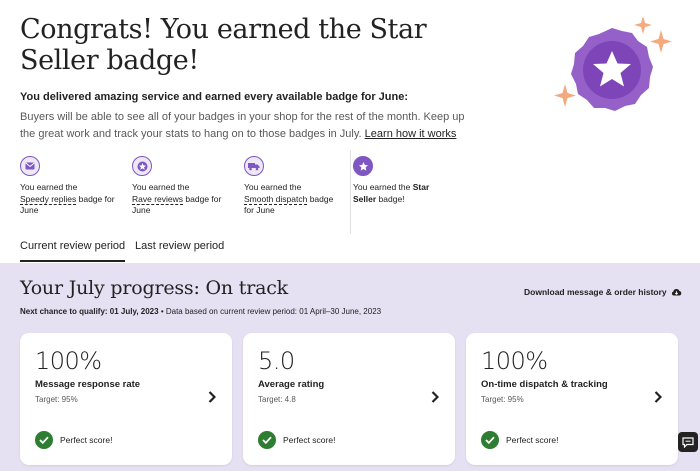 The image size is (700, 471). What do you see at coordinates (30, 166) in the screenshot?
I see `envelope-icon` at bounding box center [30, 166].